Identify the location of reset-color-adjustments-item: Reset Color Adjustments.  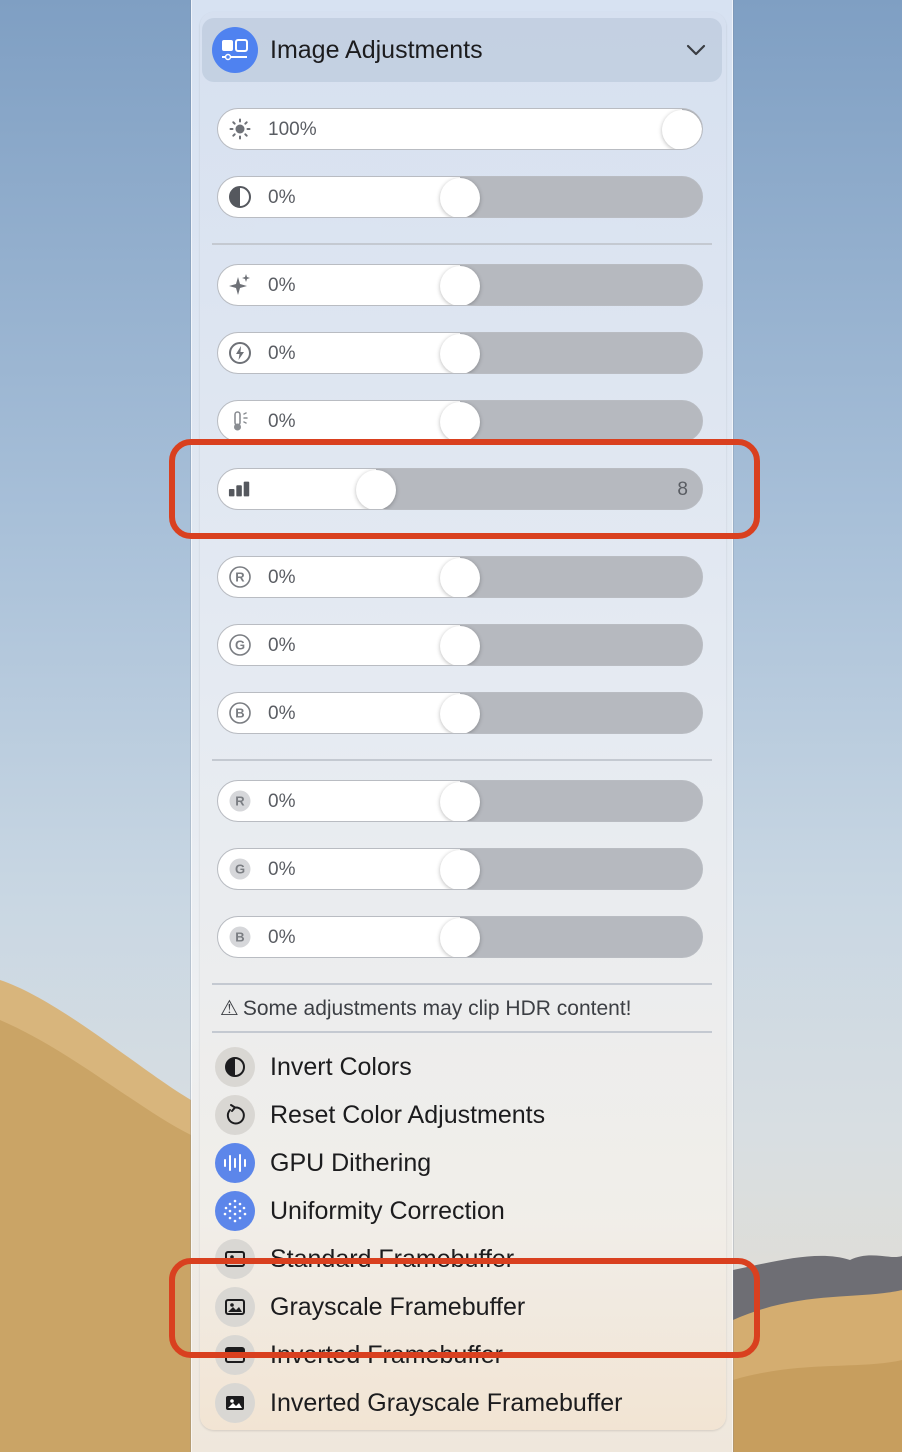
(465, 1115).